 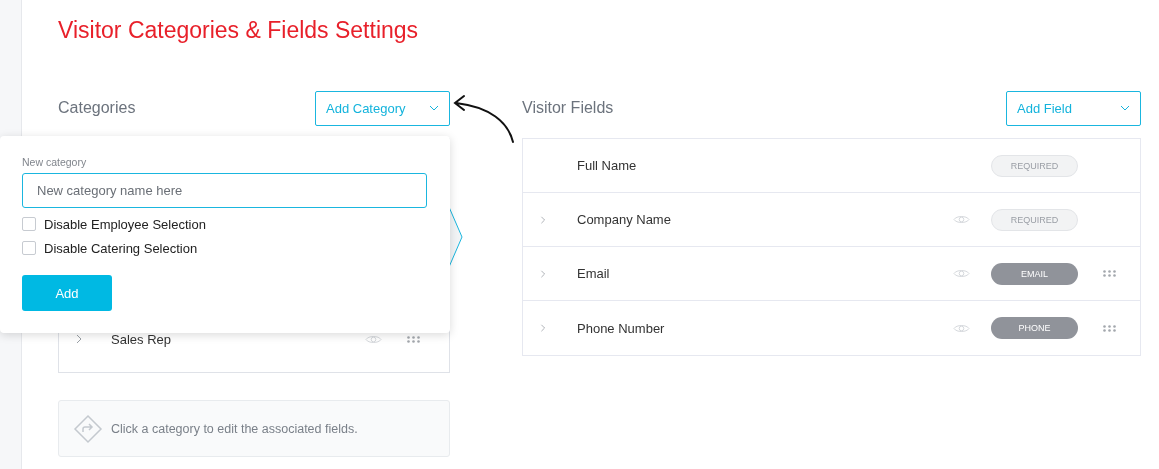 What do you see at coordinates (1034, 273) in the screenshot?
I see `field-badge: EMAIL` at bounding box center [1034, 273].